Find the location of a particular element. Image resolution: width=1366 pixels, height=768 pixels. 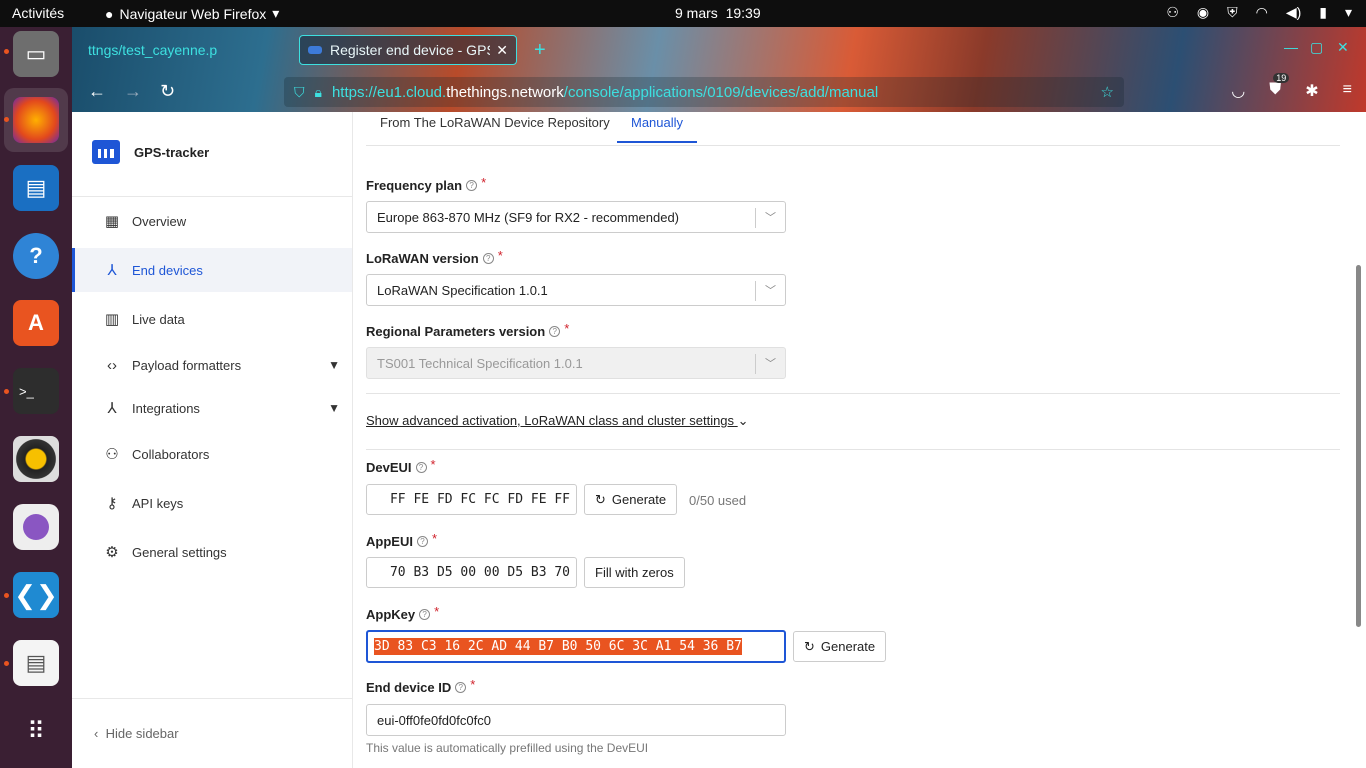

deveui-input: FF FE FD FC FC FD FE FF is located at coordinates (471, 499).